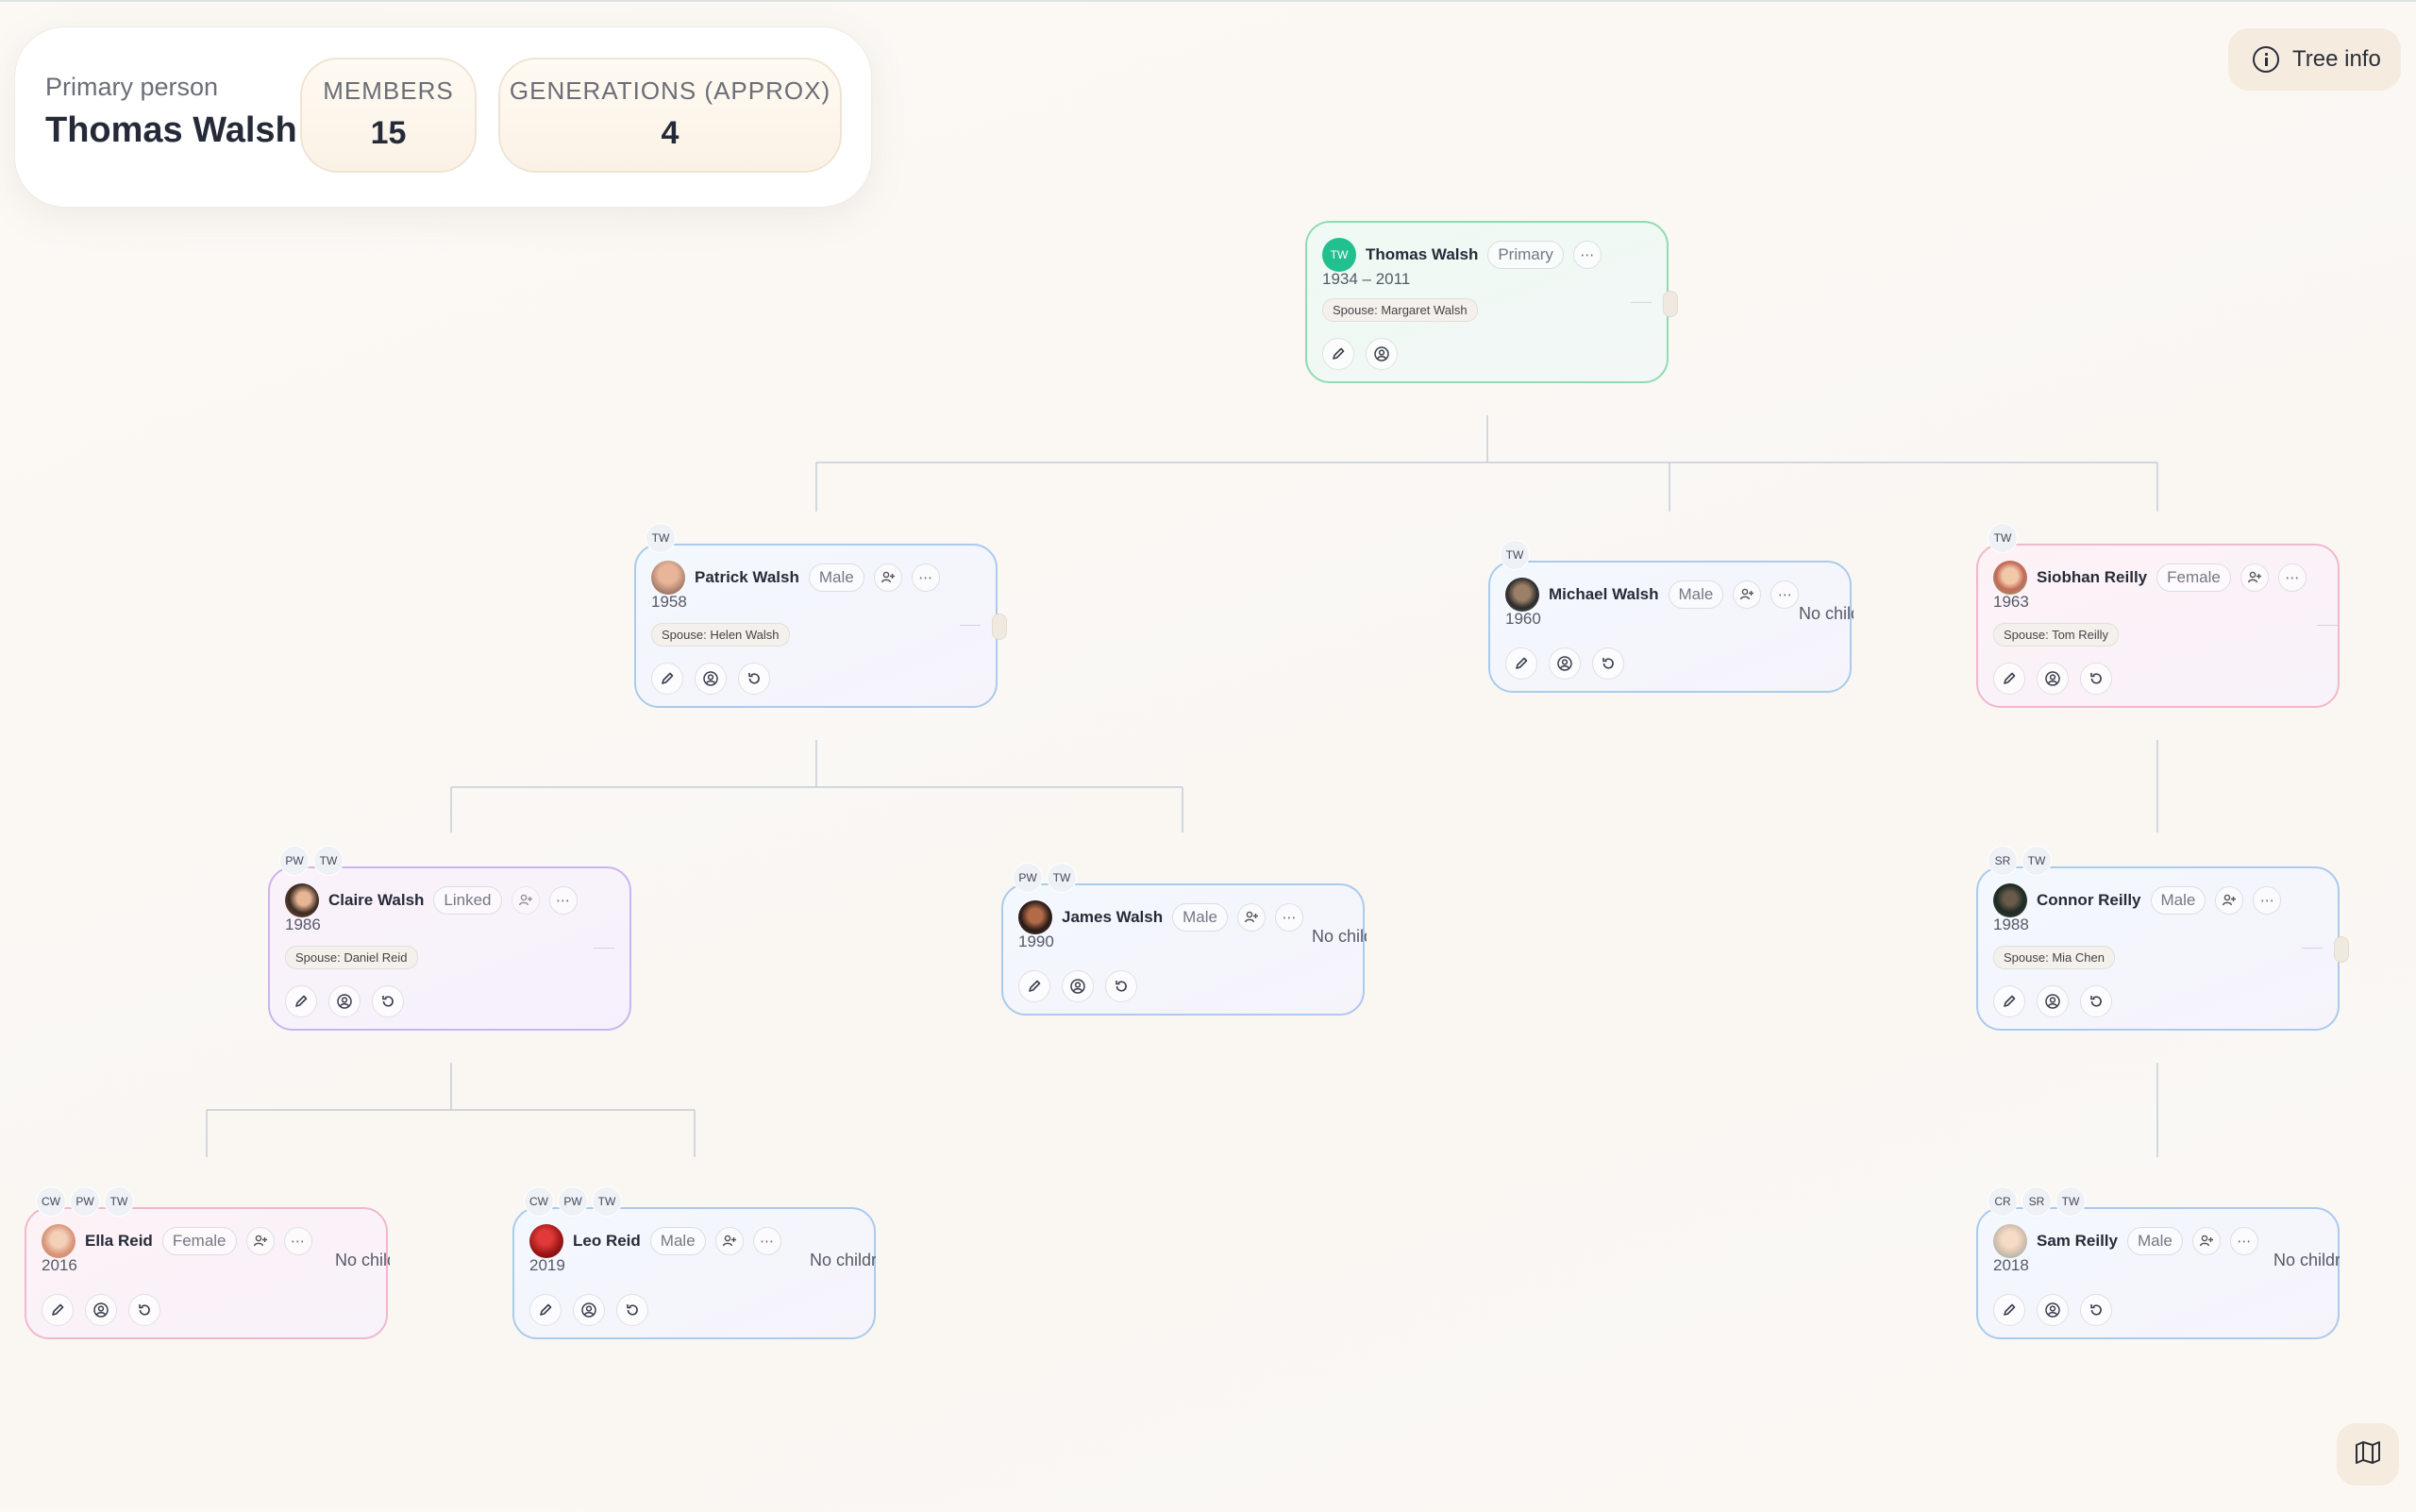  Describe the element at coordinates (2266, 59) in the screenshot. I see `info-icon` at that location.